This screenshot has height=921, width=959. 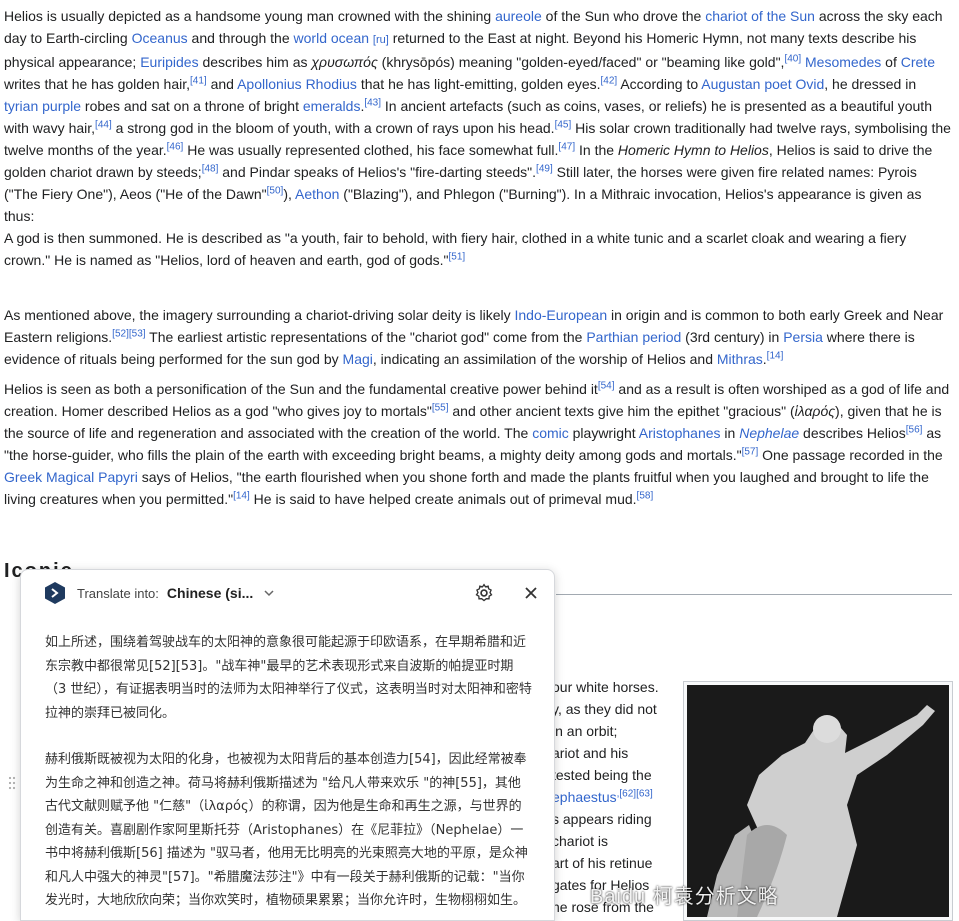 I want to click on ref-46: [46], so click(x=175, y=146).